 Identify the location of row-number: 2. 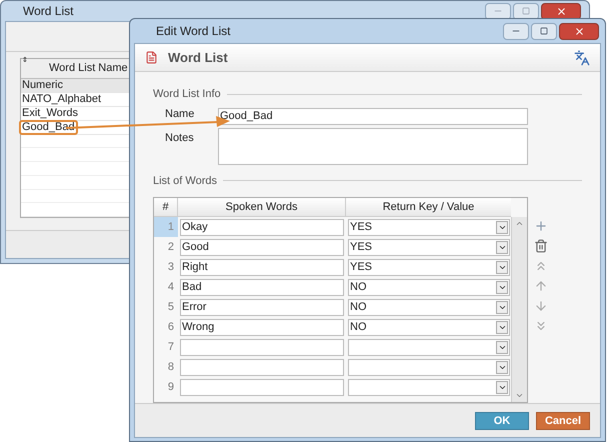
(170, 247).